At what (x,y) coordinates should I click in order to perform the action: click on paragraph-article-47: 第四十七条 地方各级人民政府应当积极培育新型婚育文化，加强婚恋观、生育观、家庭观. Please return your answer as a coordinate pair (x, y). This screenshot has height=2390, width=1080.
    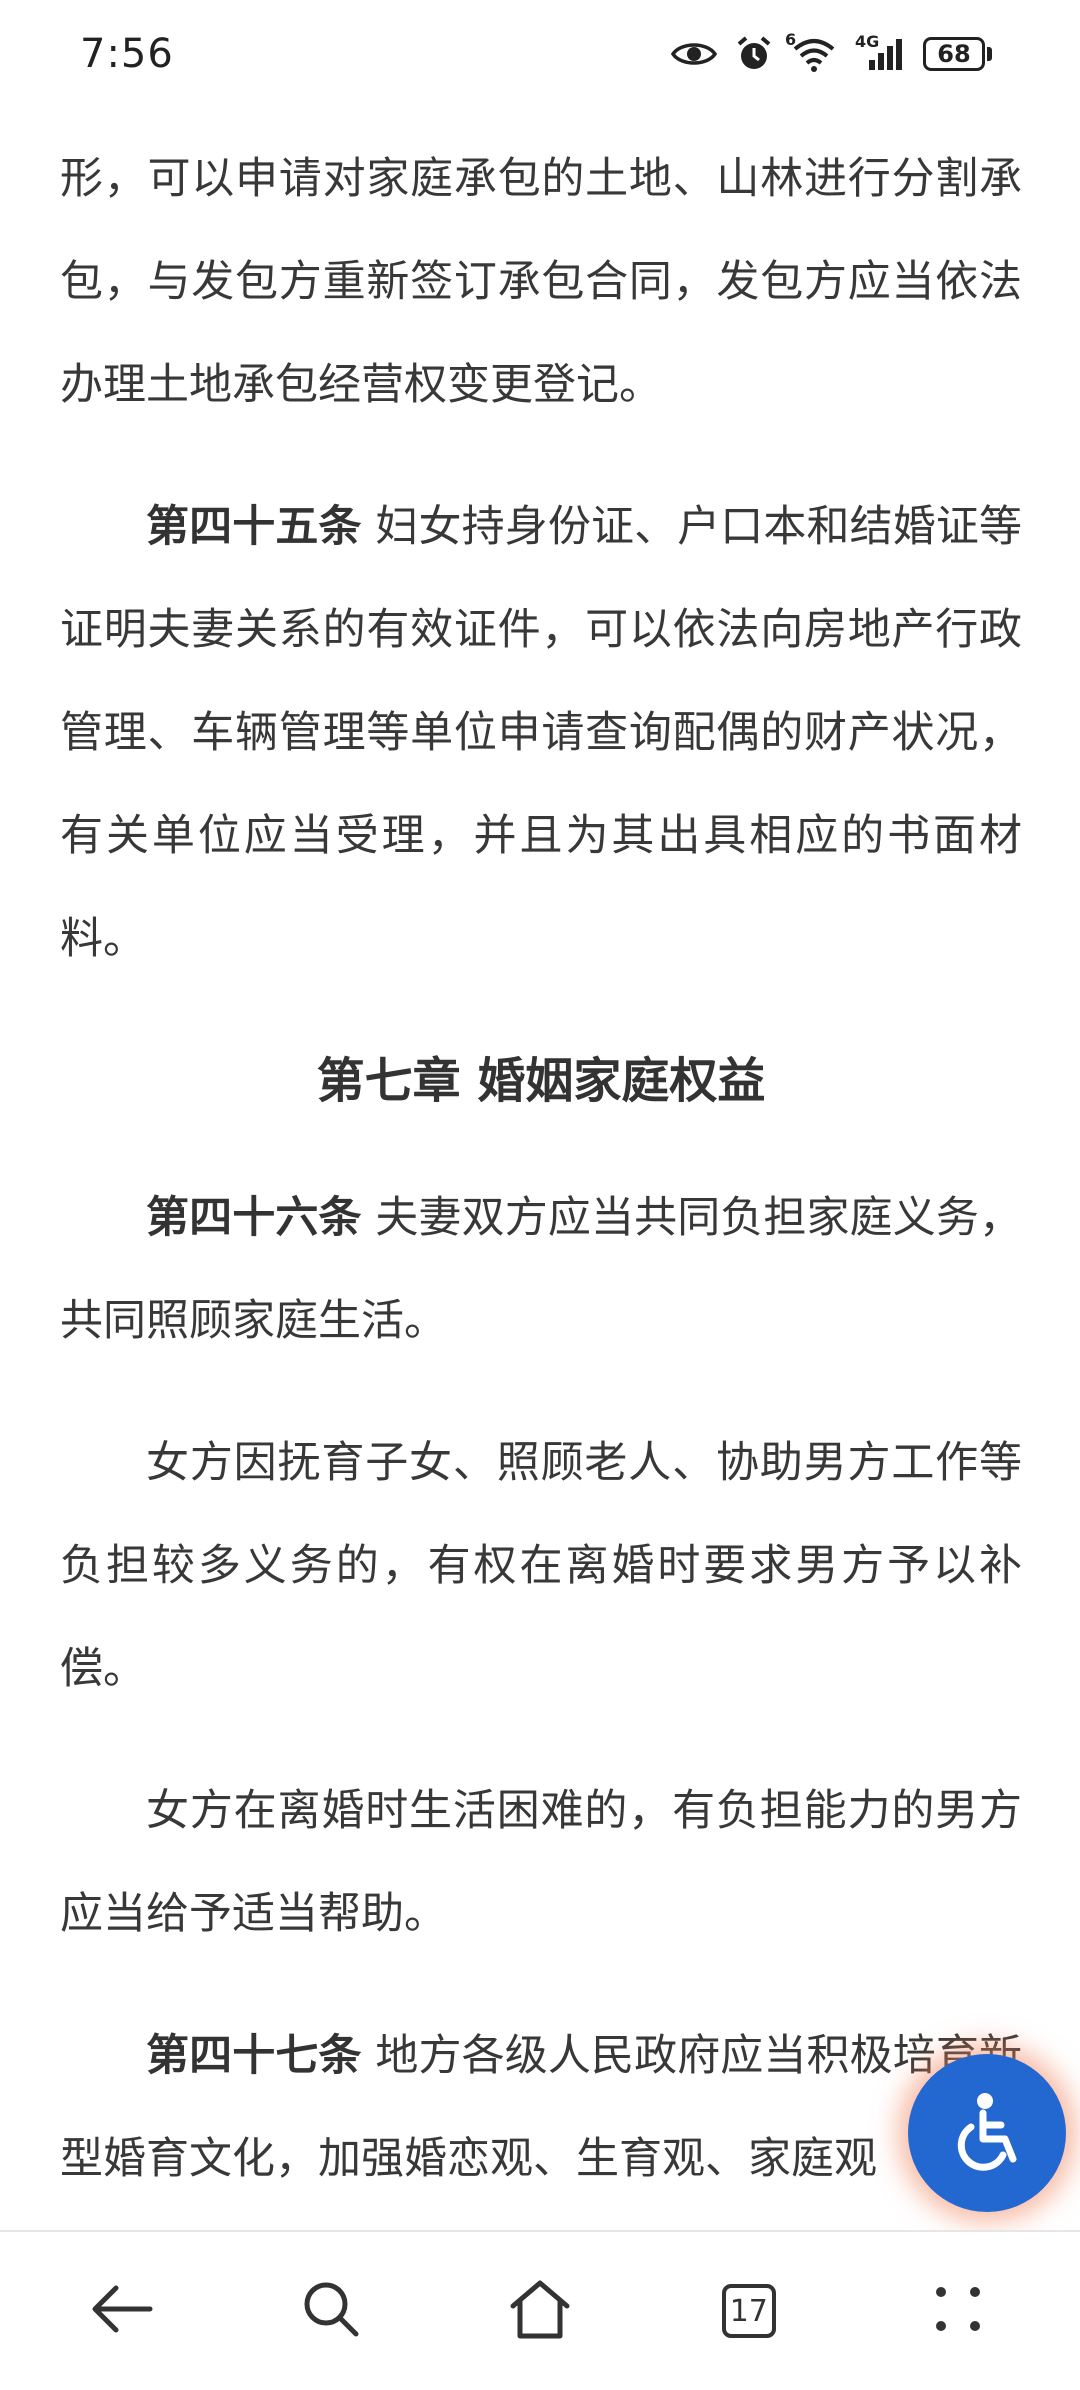
    Looking at the image, I should click on (541, 2108).